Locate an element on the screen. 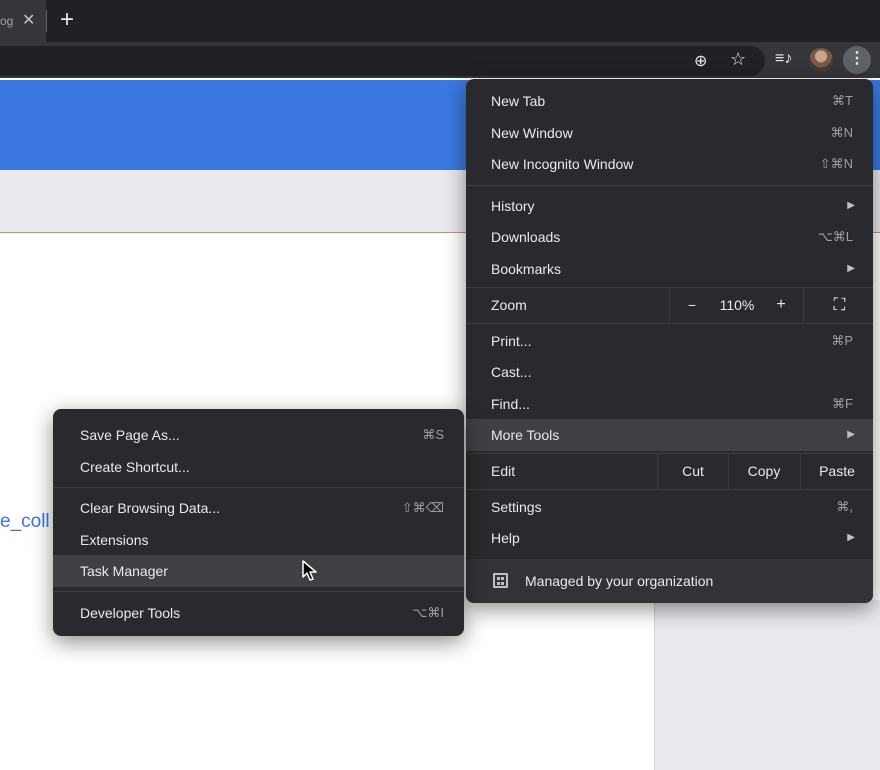 The width and height of the screenshot is (880, 770). menu-item-label: Task Manager is located at coordinates (124, 571).